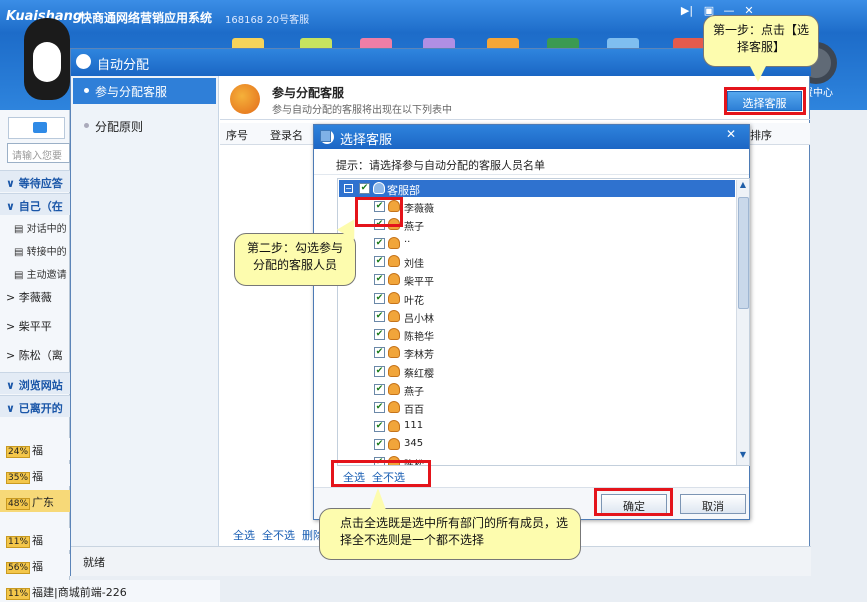 This screenshot has width=867, height=602. I want to click on select-all-link: 全选, so click(244, 535).